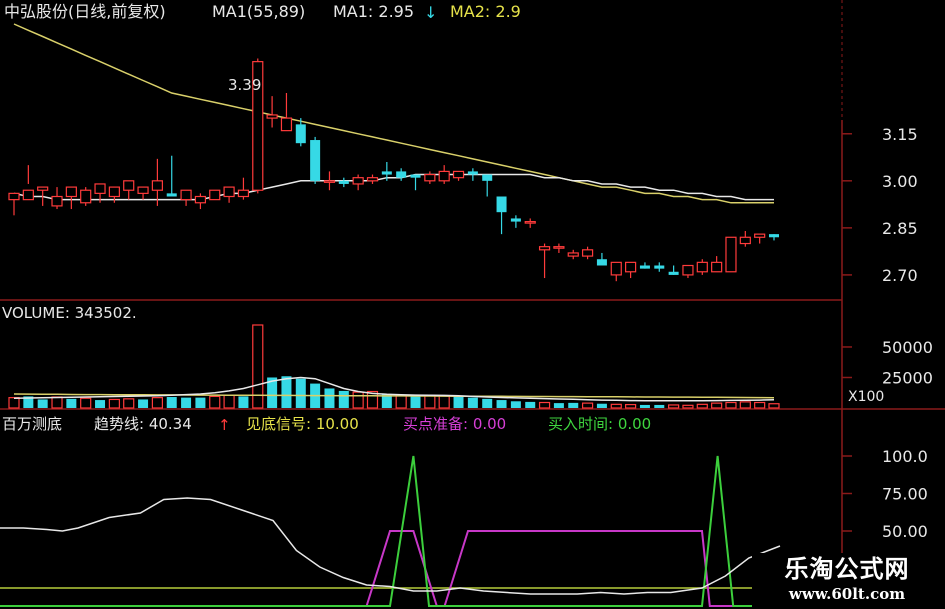  What do you see at coordinates (905, 456) in the screenshot?
I see `indicator-tick-label: 100.0` at bounding box center [905, 456].